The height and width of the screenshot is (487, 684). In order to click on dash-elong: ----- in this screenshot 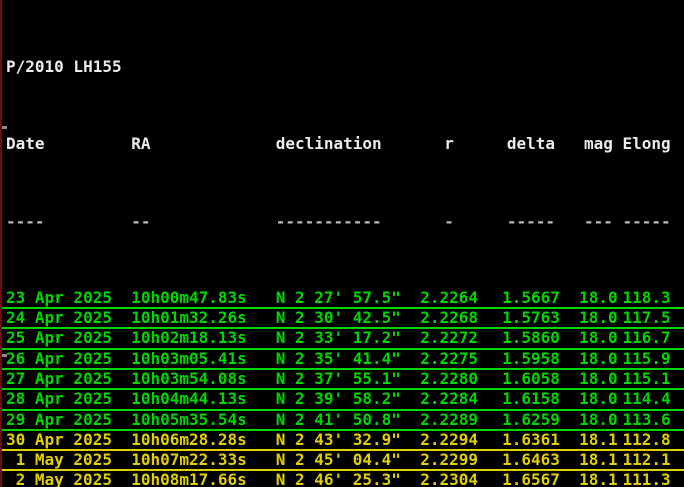, I will do `click(646, 221)`.